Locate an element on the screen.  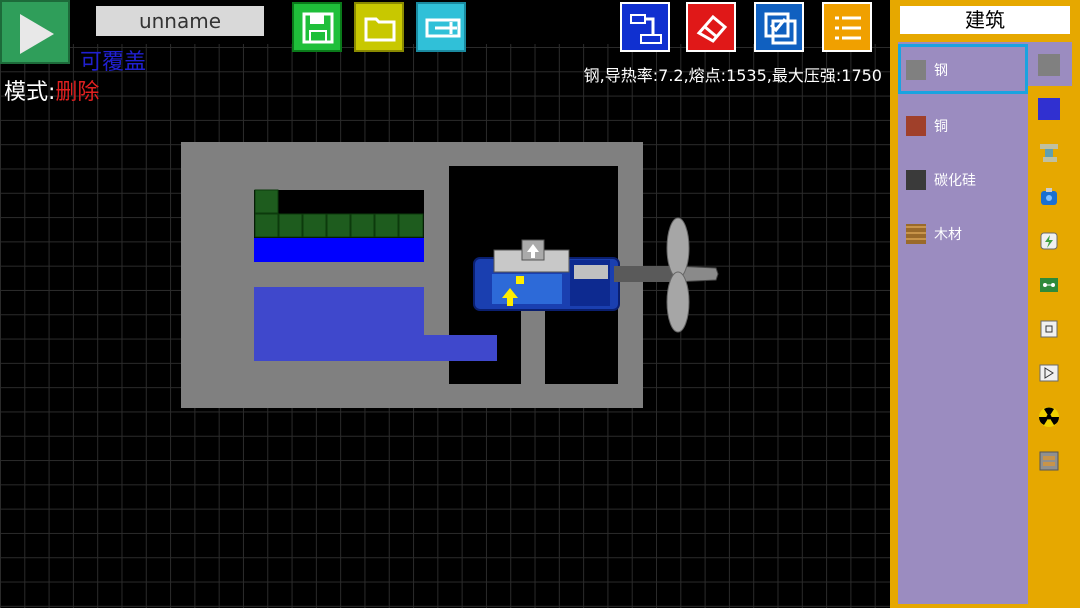
material-list: 钢 铜 碳化硅 木材 is located at coordinates (963, 323).